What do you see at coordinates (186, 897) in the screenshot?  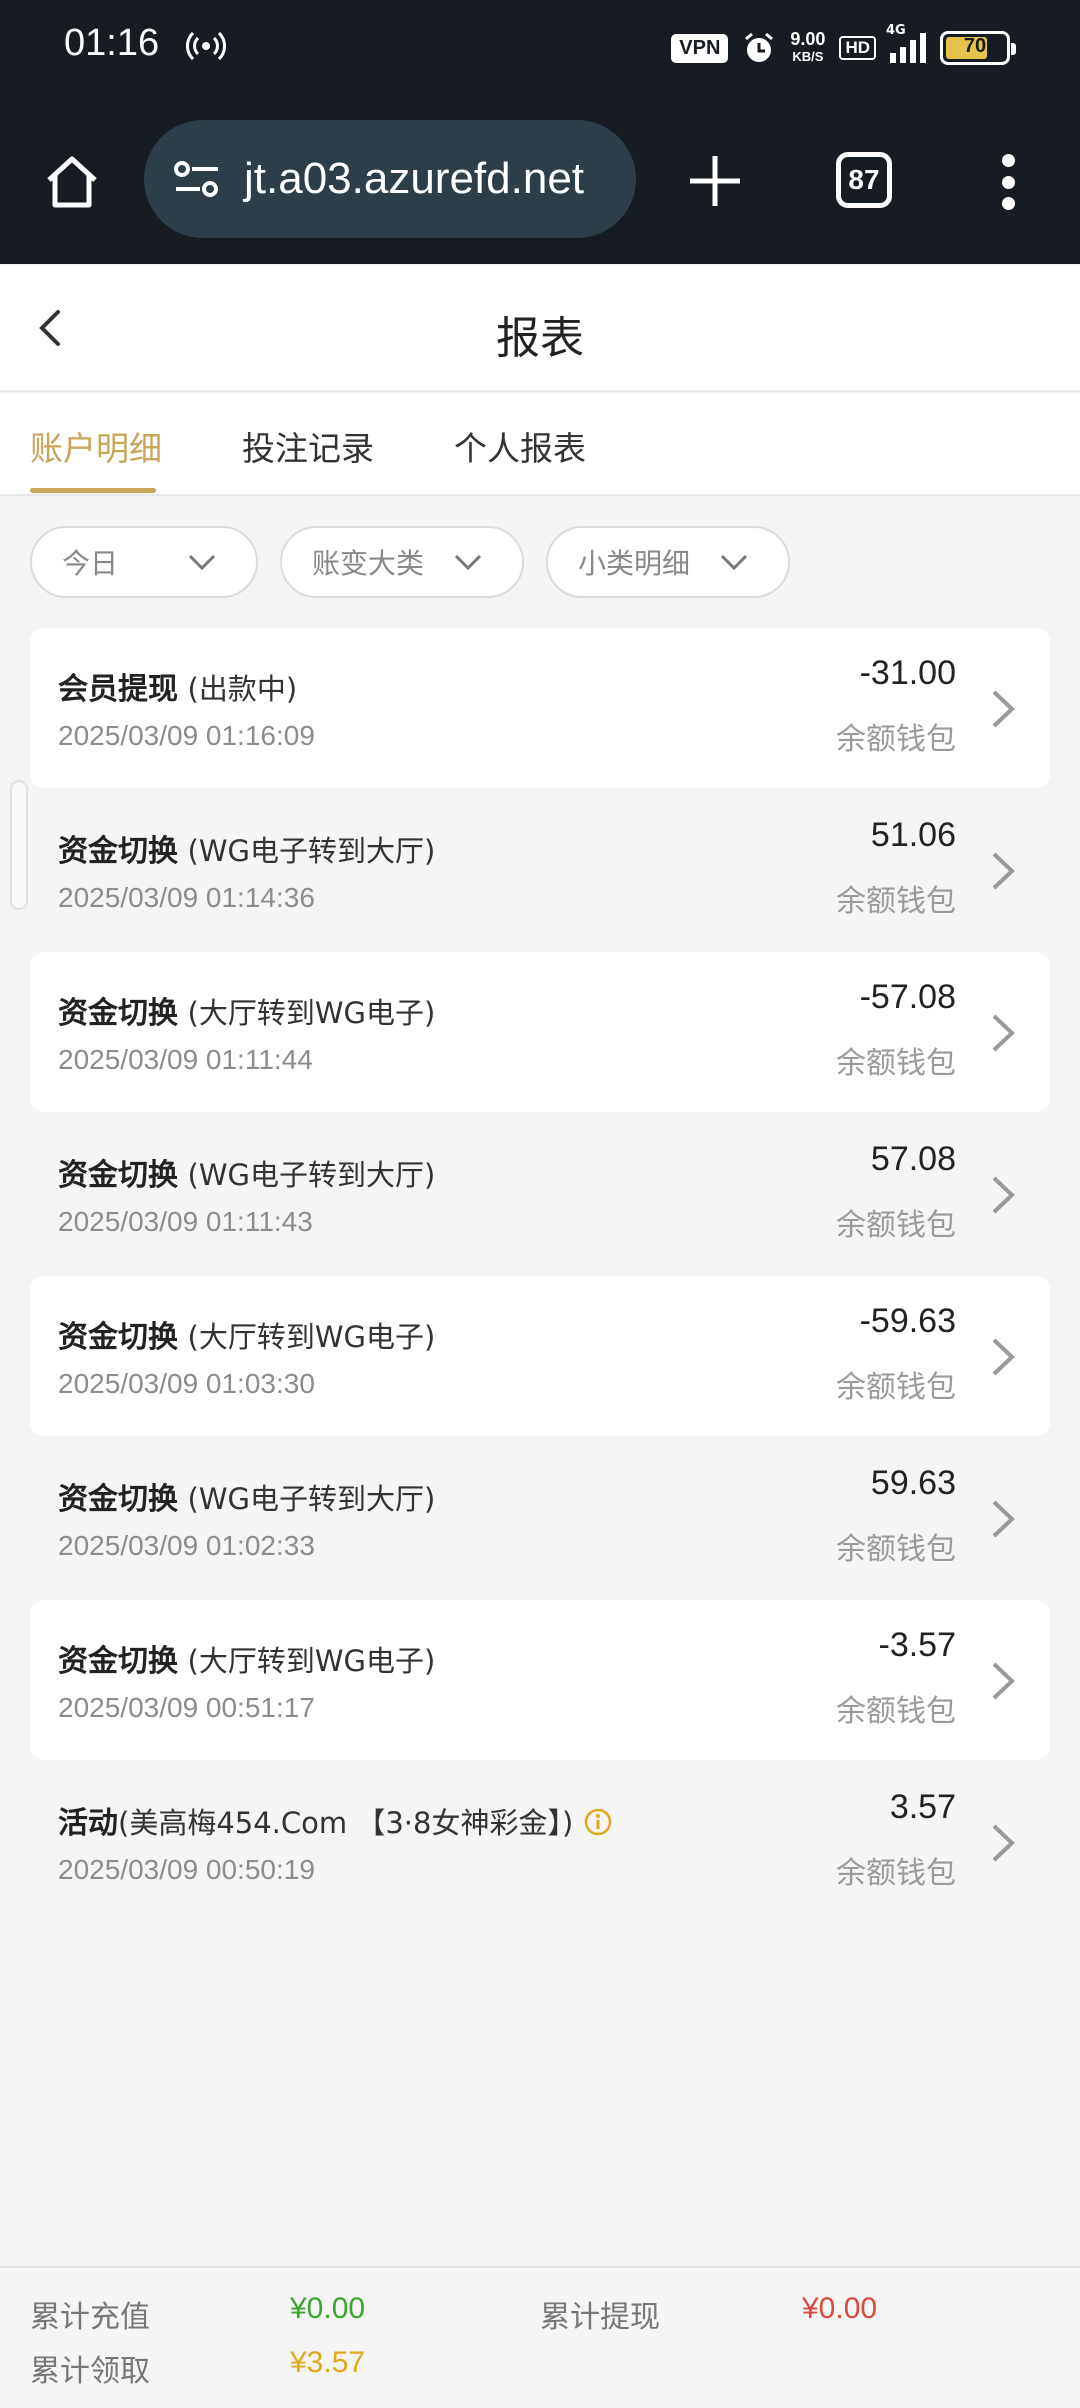 I see `record-time: 2025/03/09 01:14:36` at bounding box center [186, 897].